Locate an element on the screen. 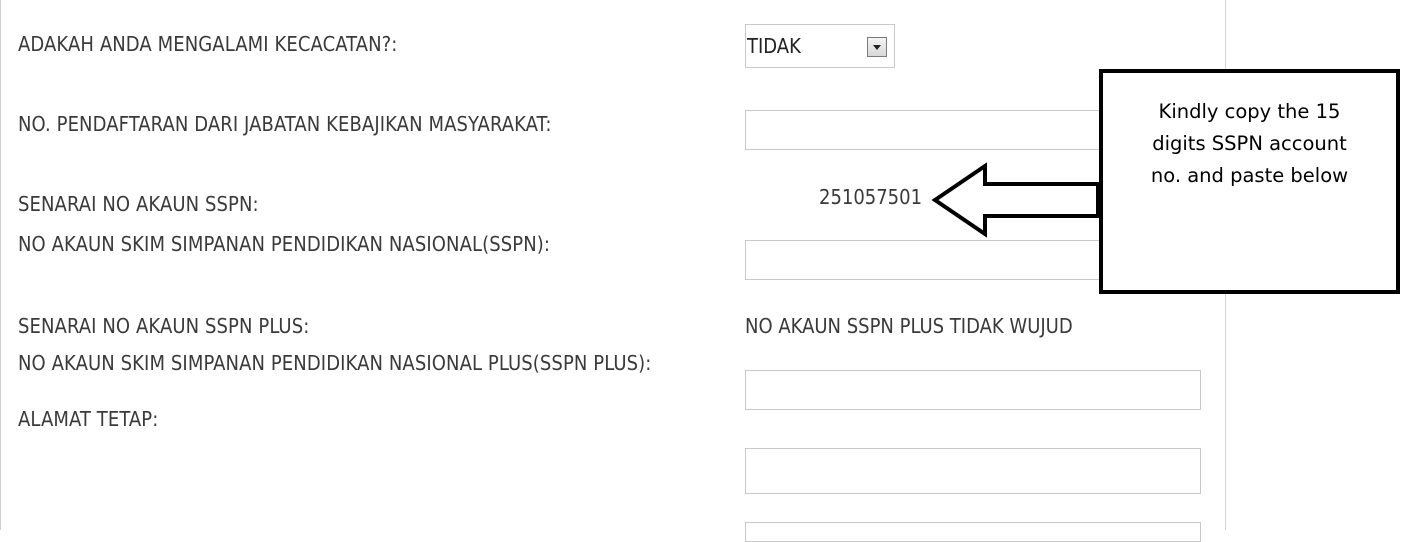 This screenshot has height=542, width=1406. callout-line-3: no. and paste below is located at coordinates (1249, 175).